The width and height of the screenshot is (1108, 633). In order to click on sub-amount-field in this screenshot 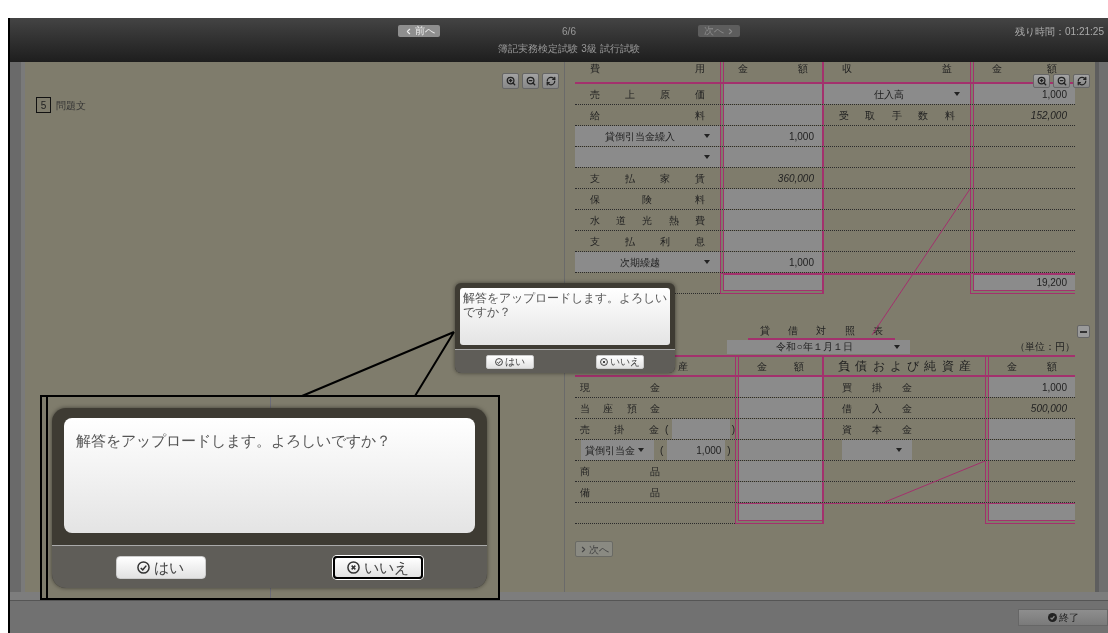, I will do `click(701, 429)`.